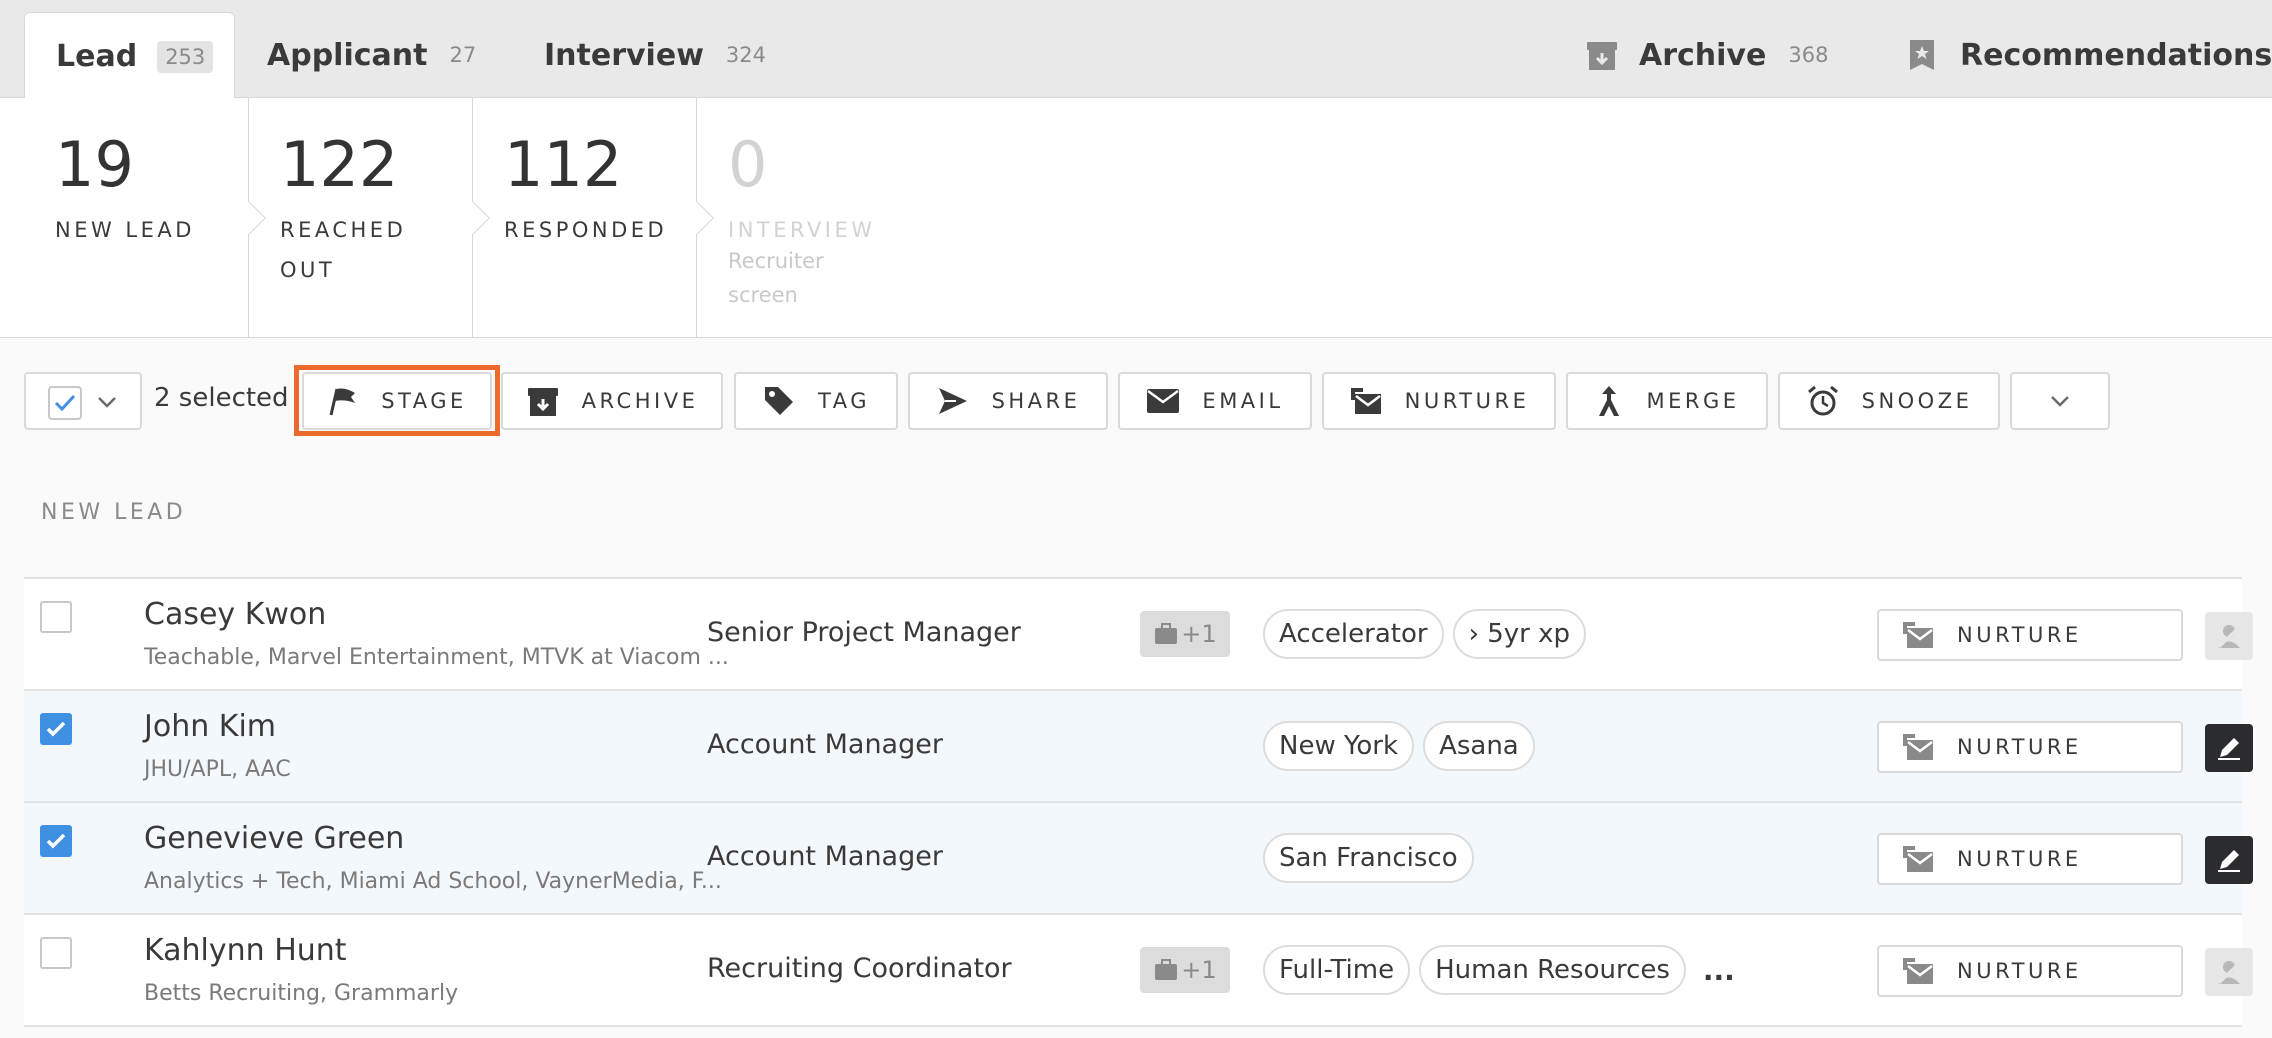 Image resolution: width=2272 pixels, height=1038 pixels. What do you see at coordinates (245, 950) in the screenshot?
I see `candidate-name: Kahlynn Hunt` at bounding box center [245, 950].